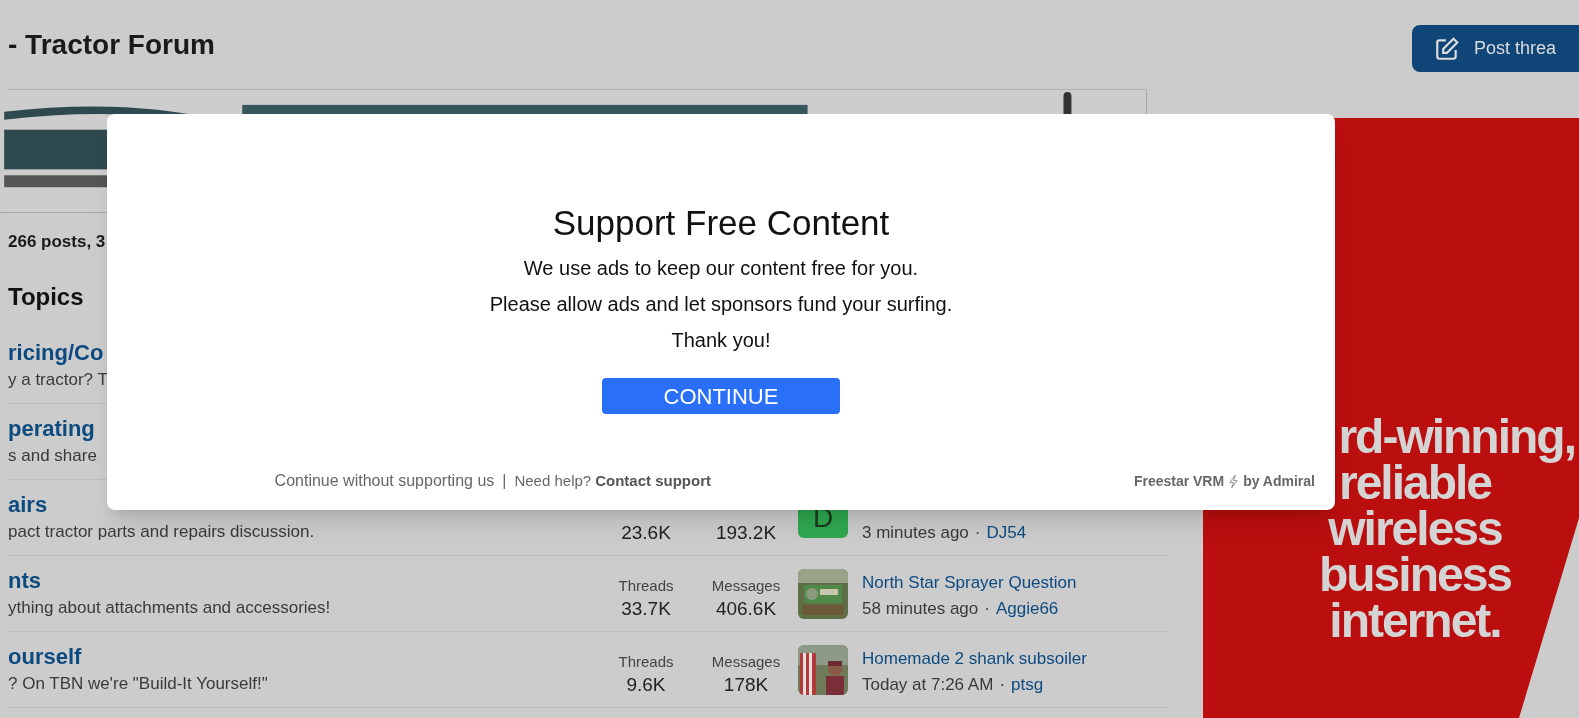 The image size is (1579, 718). What do you see at coordinates (1415, 529) in the screenshot?
I see `ad-text: wireless` at bounding box center [1415, 529].